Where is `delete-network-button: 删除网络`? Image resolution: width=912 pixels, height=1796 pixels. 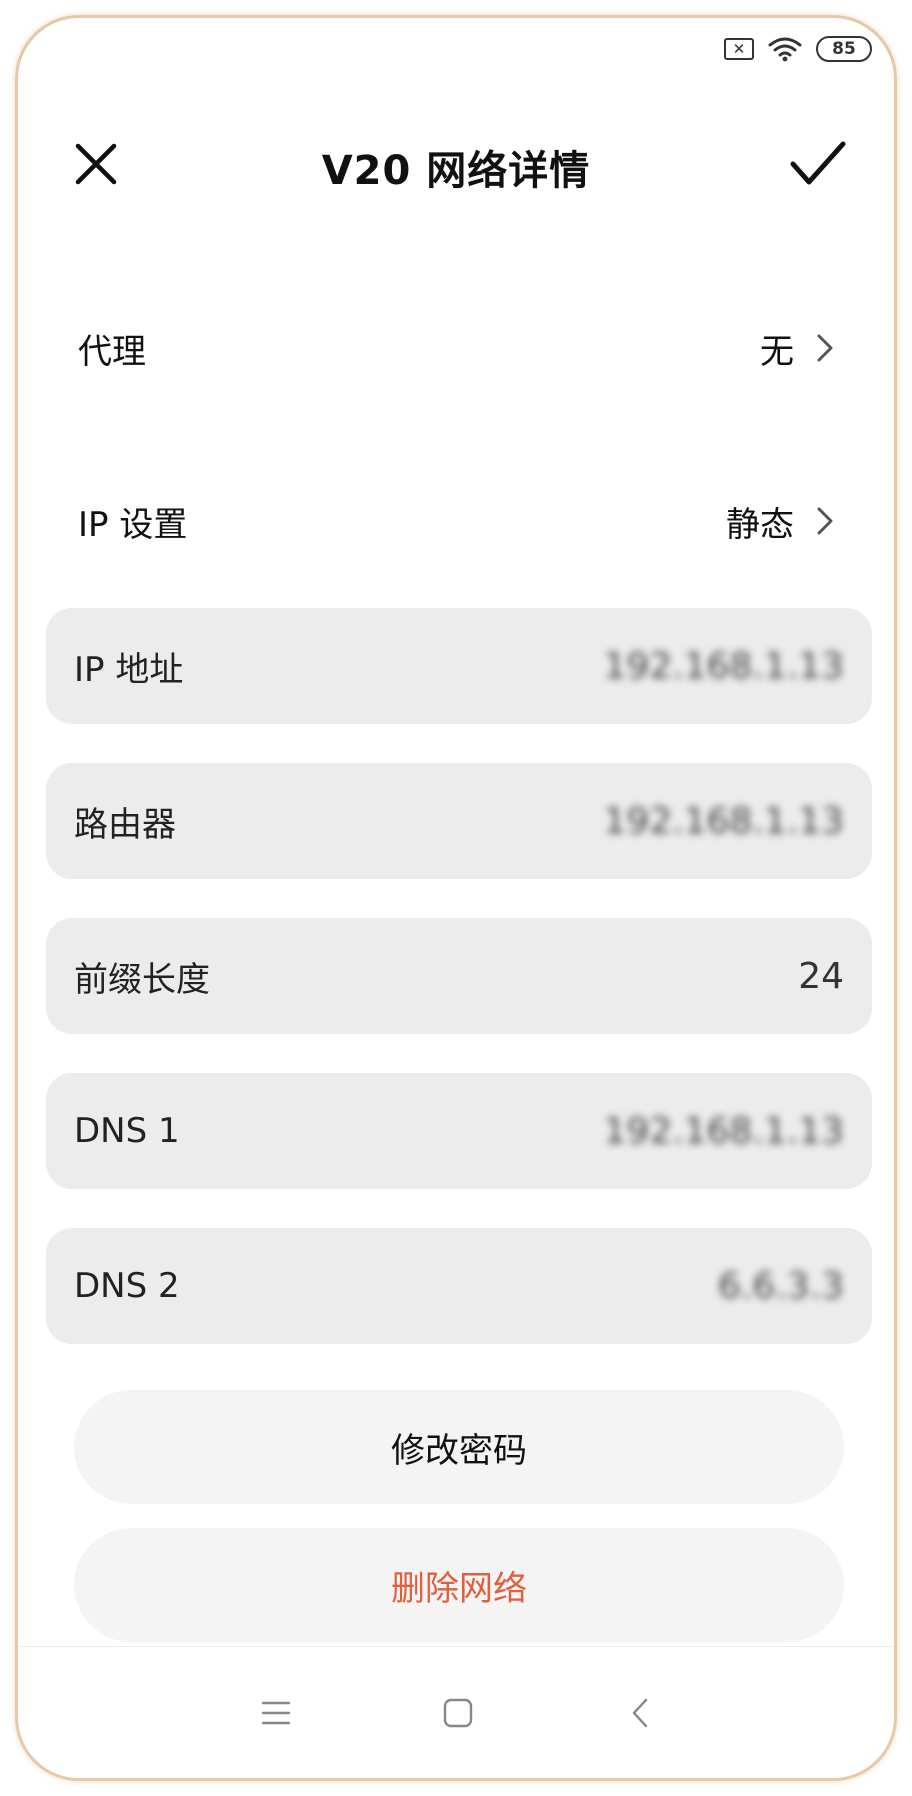 delete-network-button: 删除网络 is located at coordinates (459, 1585).